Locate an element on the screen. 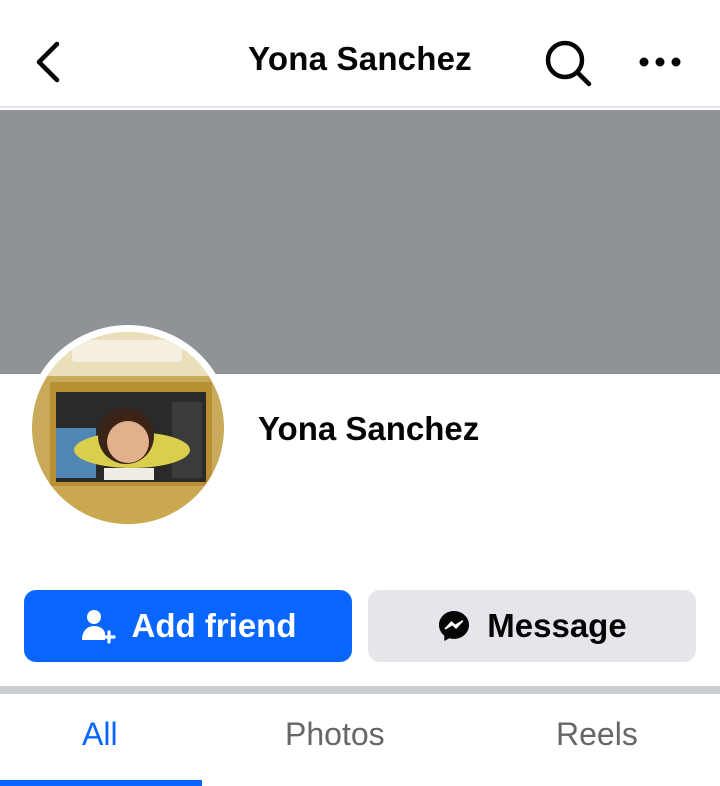  chevron-left-icon is located at coordinates (48, 62).